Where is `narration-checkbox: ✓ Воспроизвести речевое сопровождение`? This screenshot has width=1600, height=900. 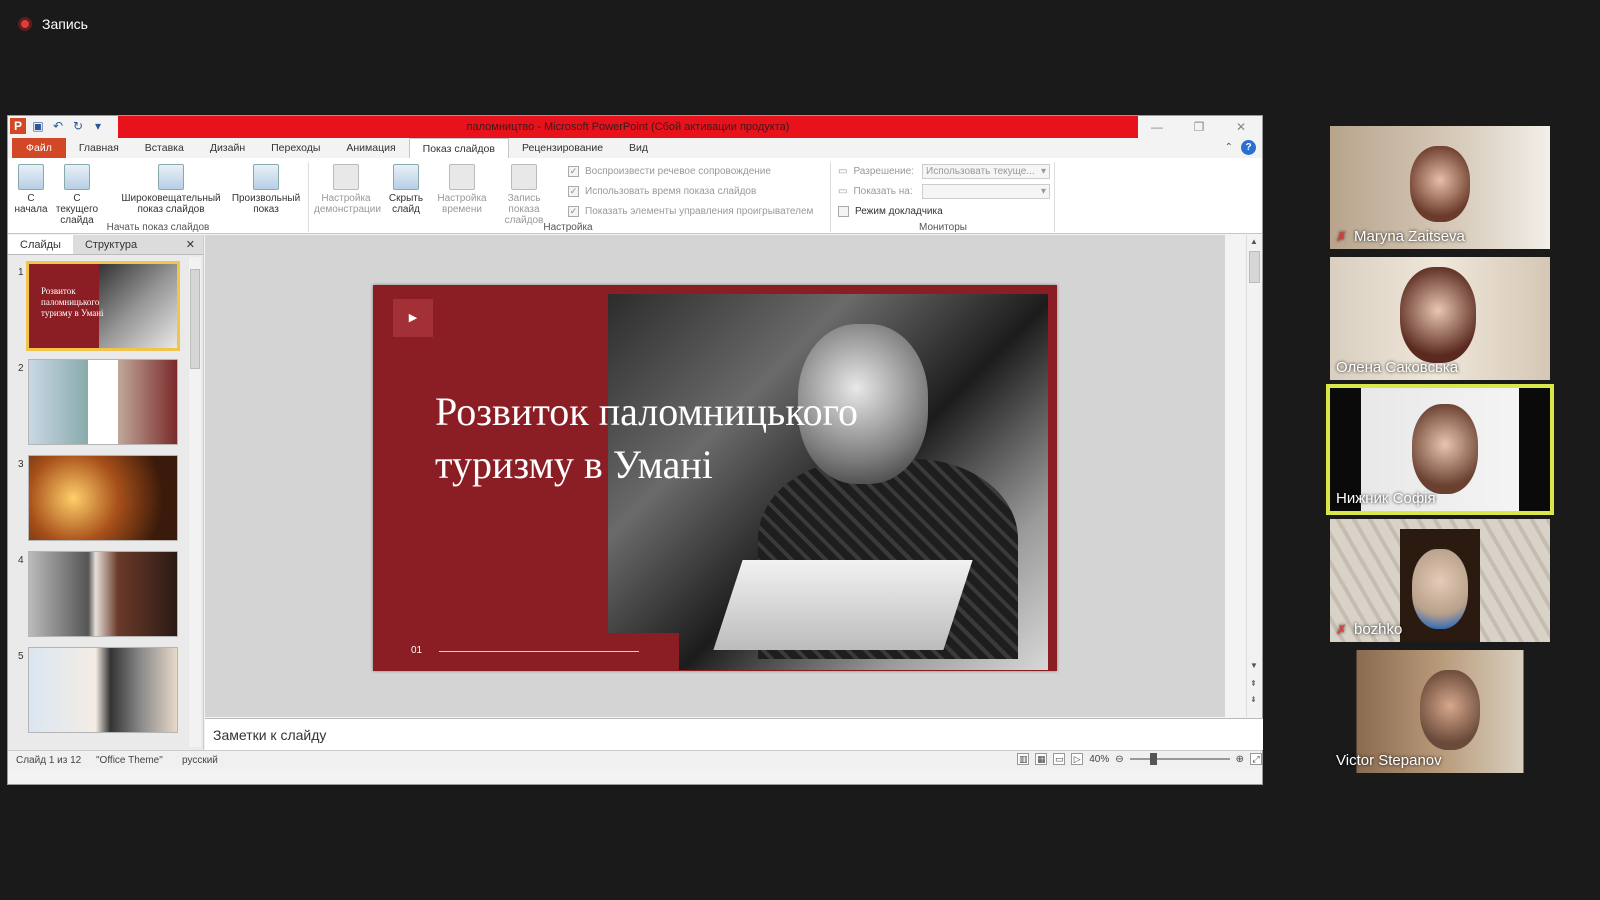 narration-checkbox: ✓ Воспроизвести речевое сопровождение is located at coordinates (669, 171).